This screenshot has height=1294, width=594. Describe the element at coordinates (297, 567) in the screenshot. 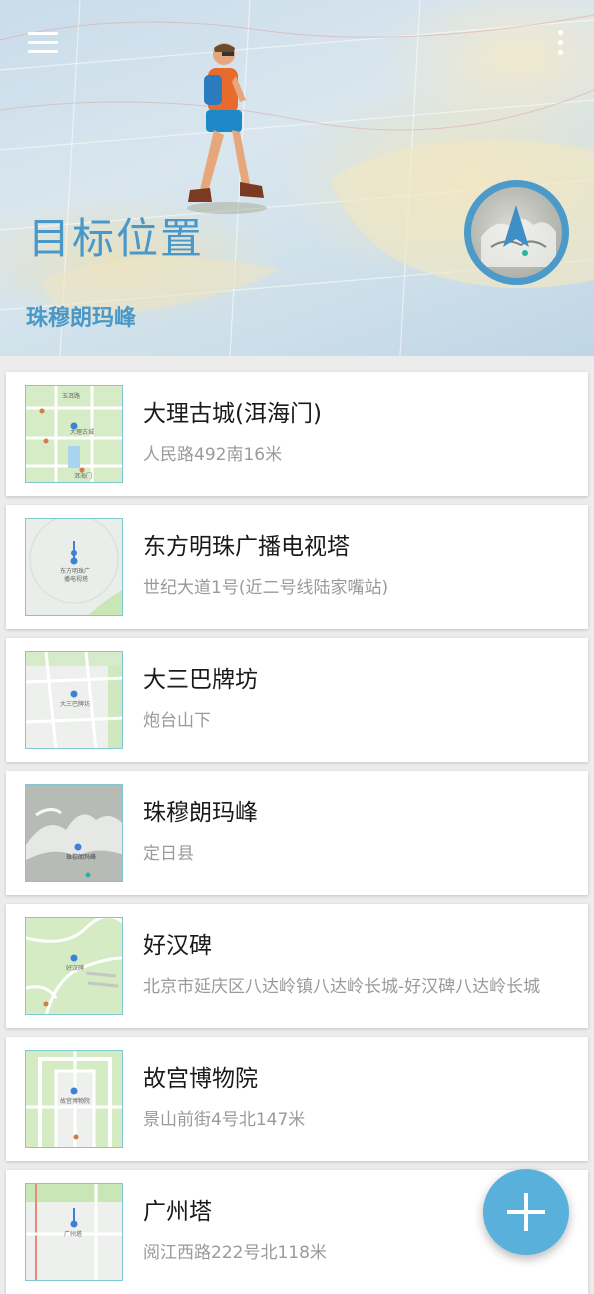

I see `location-card: 东方明珠广 播电视塔 东方明珠广播电视塔 世纪大道1号(近二号线陆家嘴站)` at that location.